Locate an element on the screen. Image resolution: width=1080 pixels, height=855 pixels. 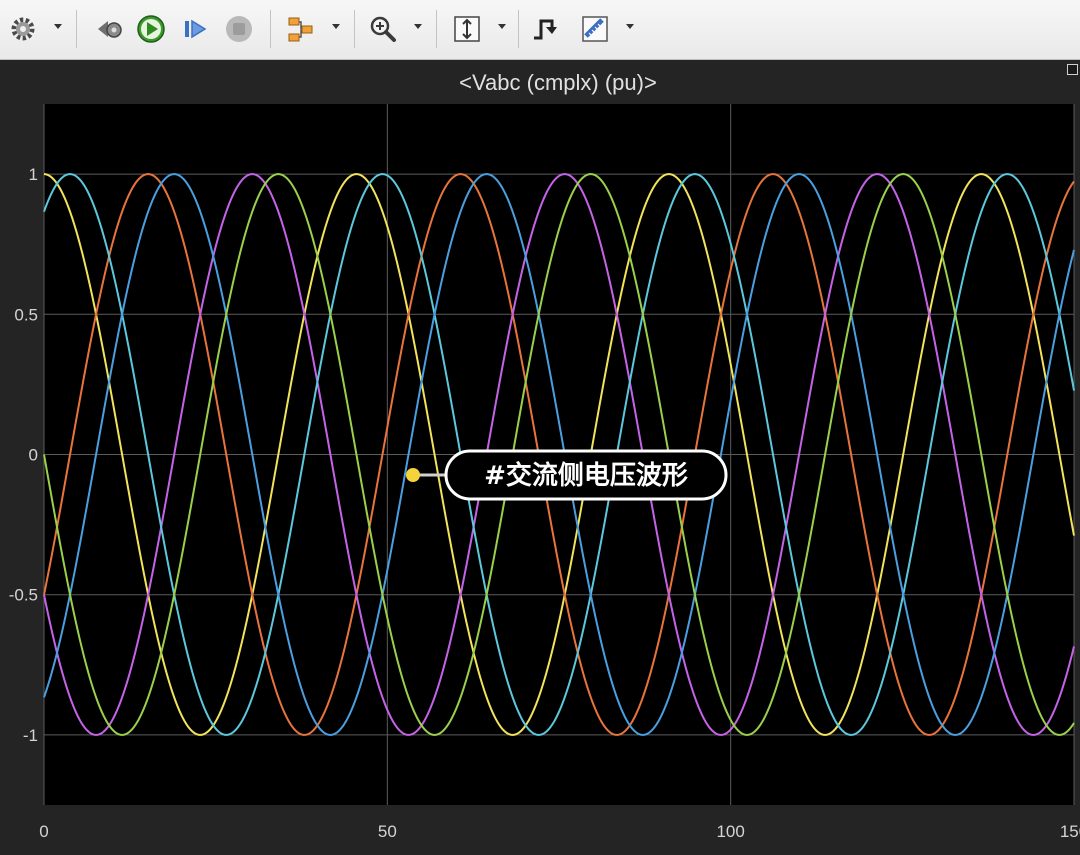
zoom-button is located at coordinates (383, 29).